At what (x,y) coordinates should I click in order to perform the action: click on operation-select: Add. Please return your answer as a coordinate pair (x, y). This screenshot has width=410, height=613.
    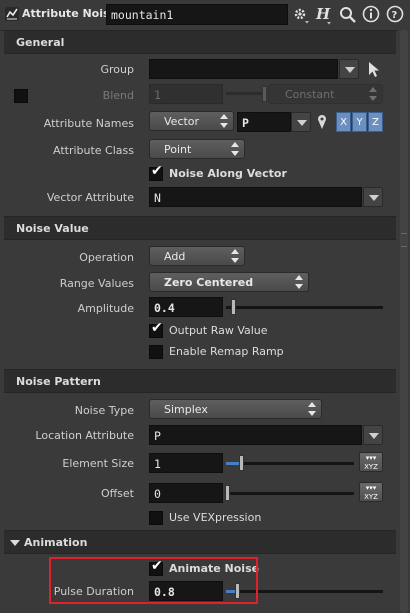
    Looking at the image, I should click on (197, 256).